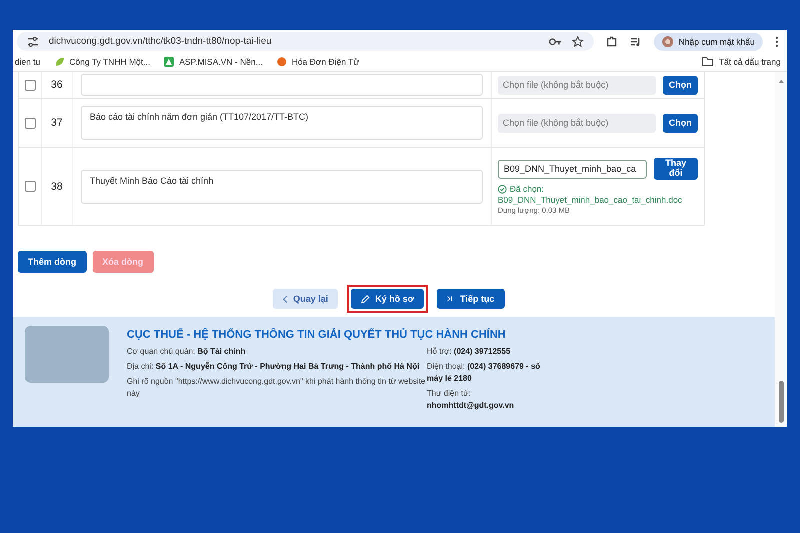 The image size is (800, 533). I want to click on check-circle-icon, so click(502, 189).